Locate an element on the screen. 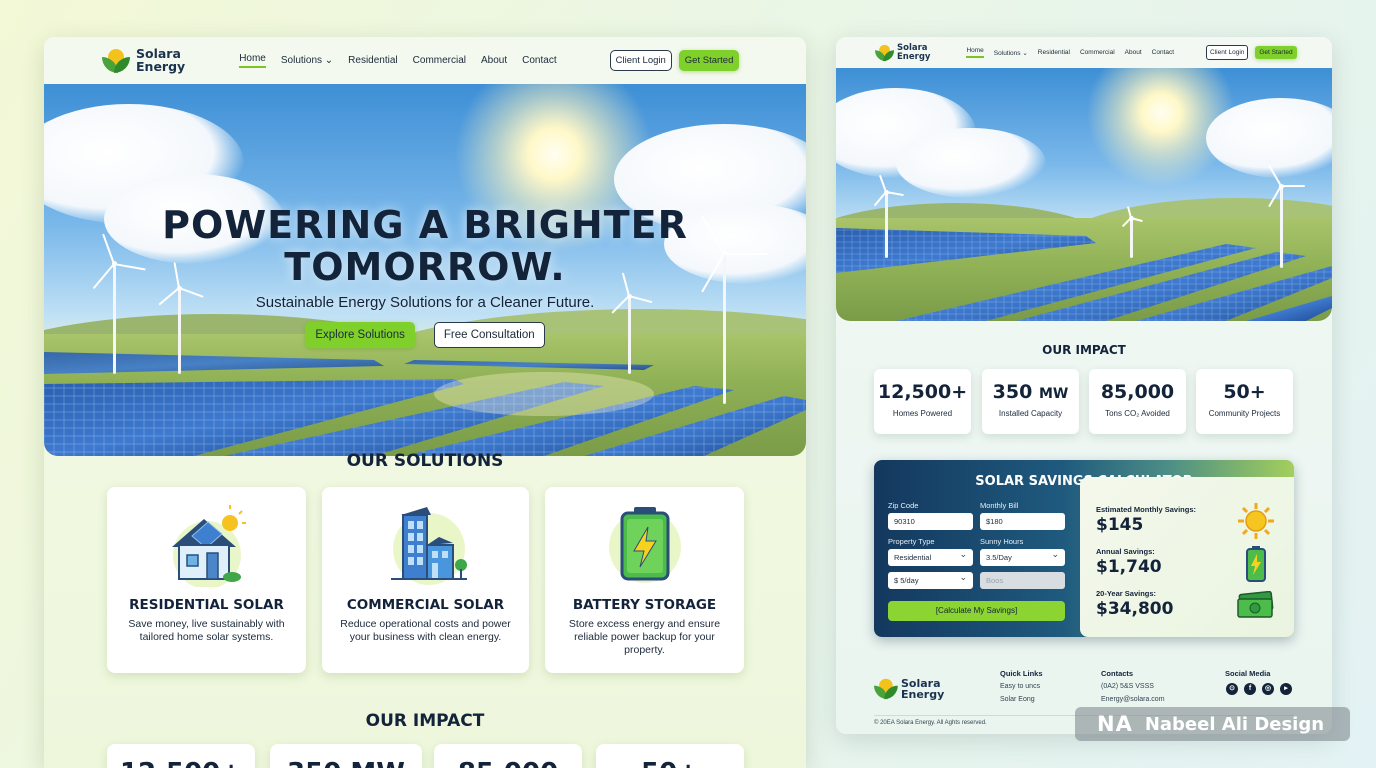 Image resolution: width=1376 pixels, height=768 pixels. calculate-savings-button: [Calculate My Savings] is located at coordinates (976, 611).